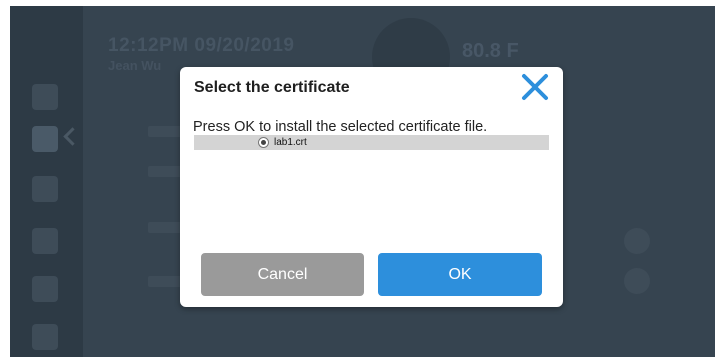 The width and height of the screenshot is (723, 364). I want to click on close-icon, so click(535, 87).